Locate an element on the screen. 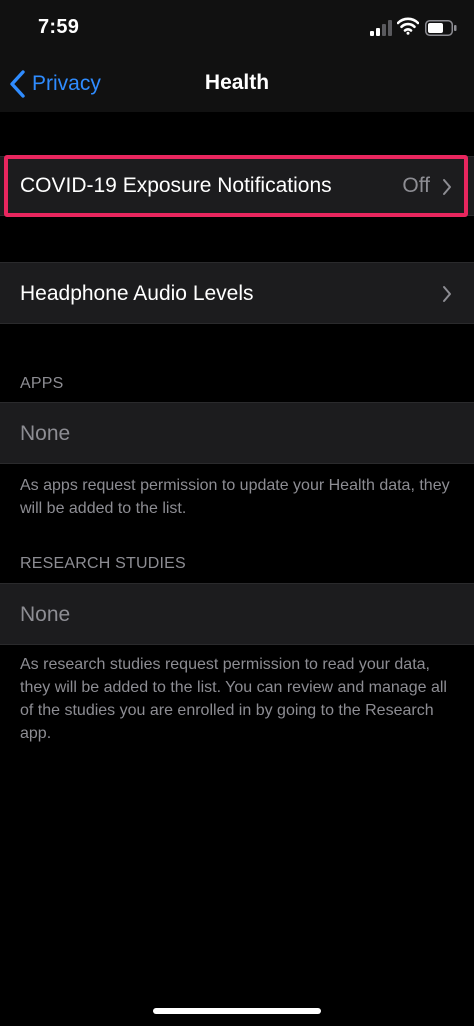  apps-section-header: APPS is located at coordinates (42, 383).